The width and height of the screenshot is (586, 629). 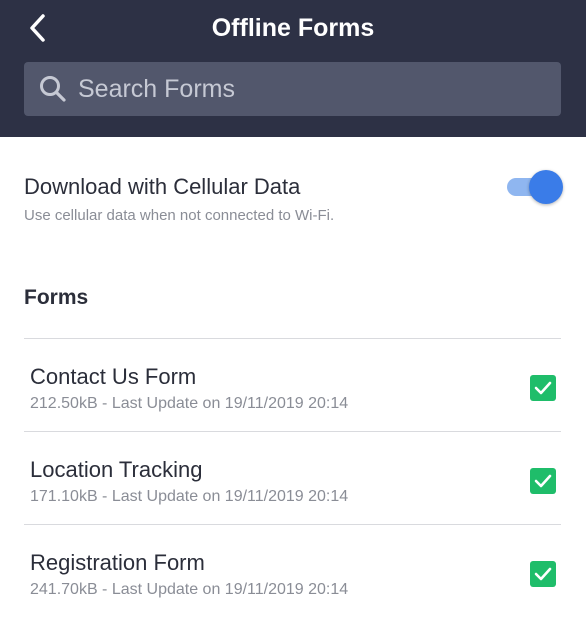 I want to click on toggle-knob, so click(x=546, y=187).